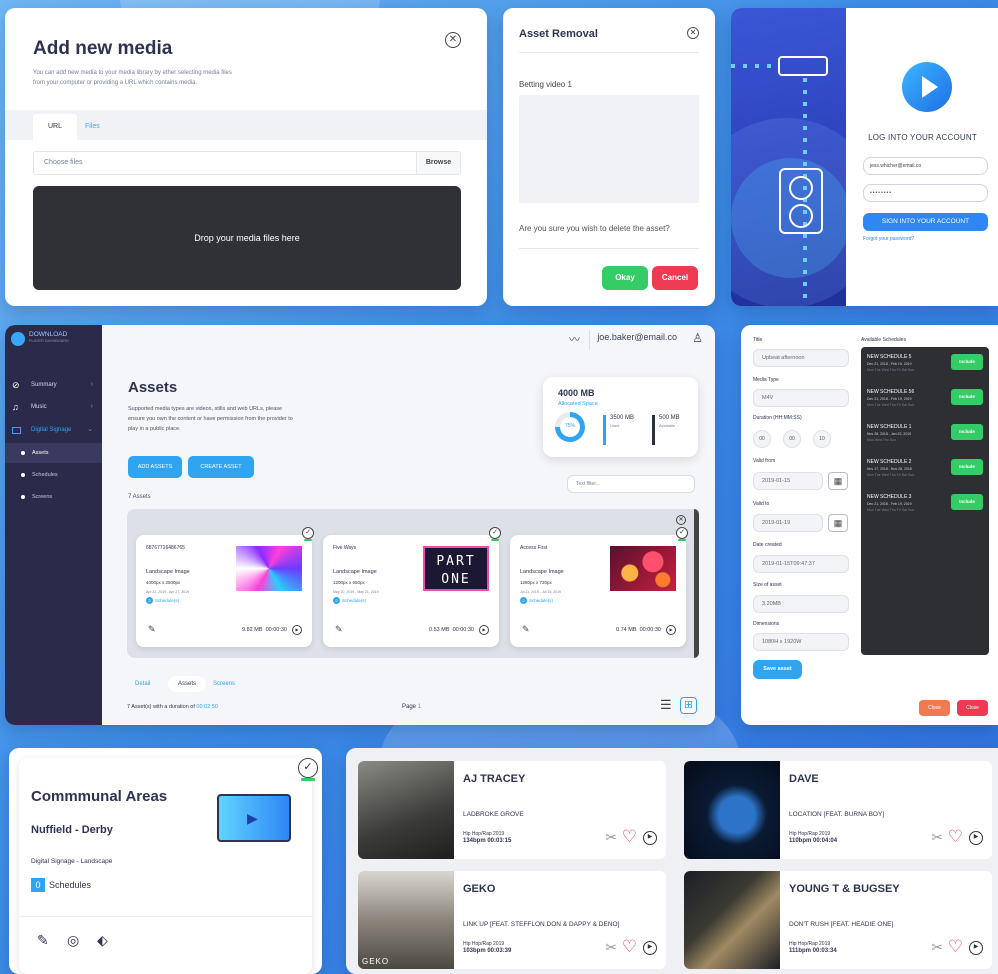  What do you see at coordinates (439, 630) in the screenshot?
I see `asset-size: 0.53 MB` at bounding box center [439, 630].